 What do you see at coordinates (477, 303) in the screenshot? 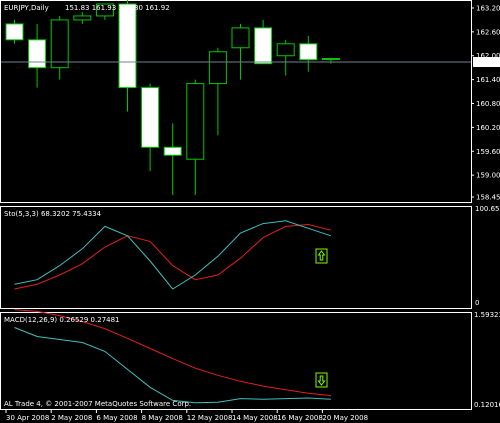
I see `stoch-scale-bottom: 0` at bounding box center [477, 303].